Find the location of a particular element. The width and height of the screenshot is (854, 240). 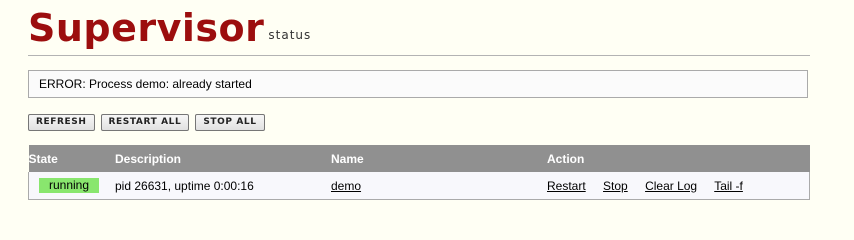

name-cell: demo is located at coordinates (439, 186).